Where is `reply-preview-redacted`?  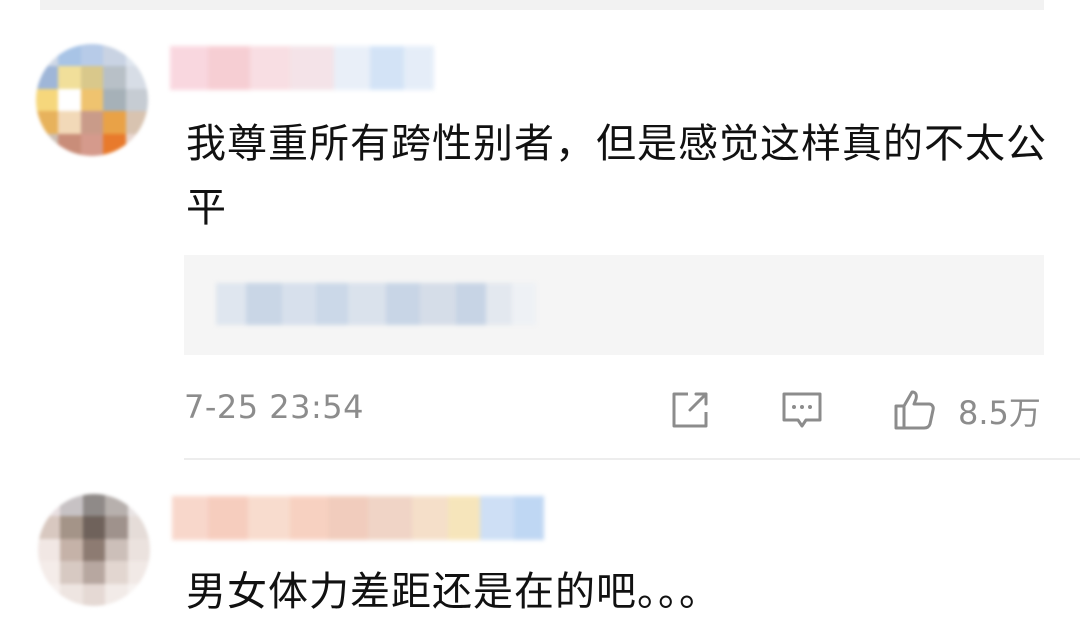 reply-preview-redacted is located at coordinates (376, 304).